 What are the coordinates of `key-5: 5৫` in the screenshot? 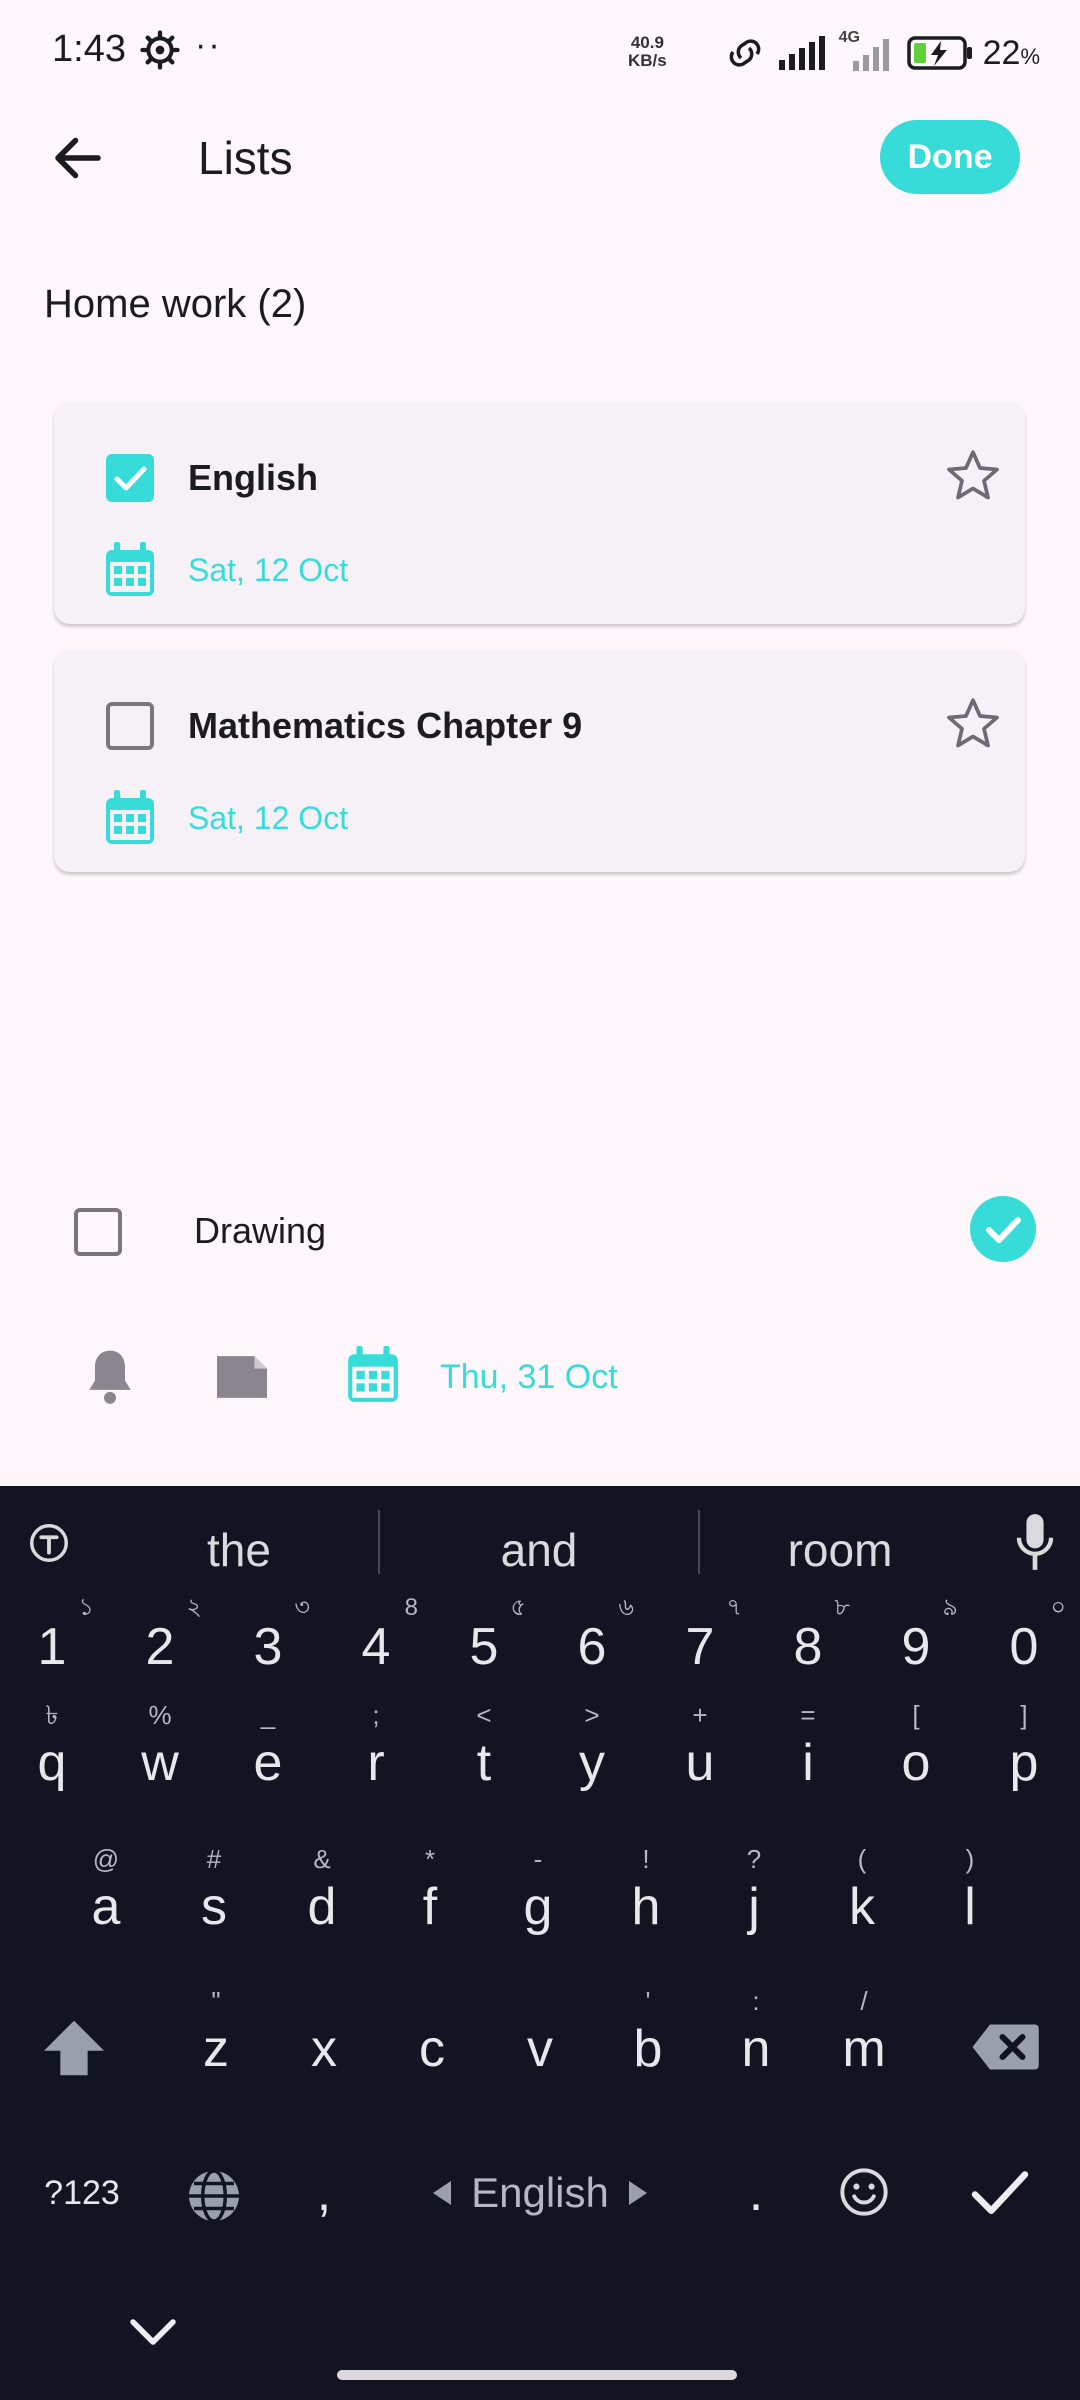 It's located at (484, 1647).